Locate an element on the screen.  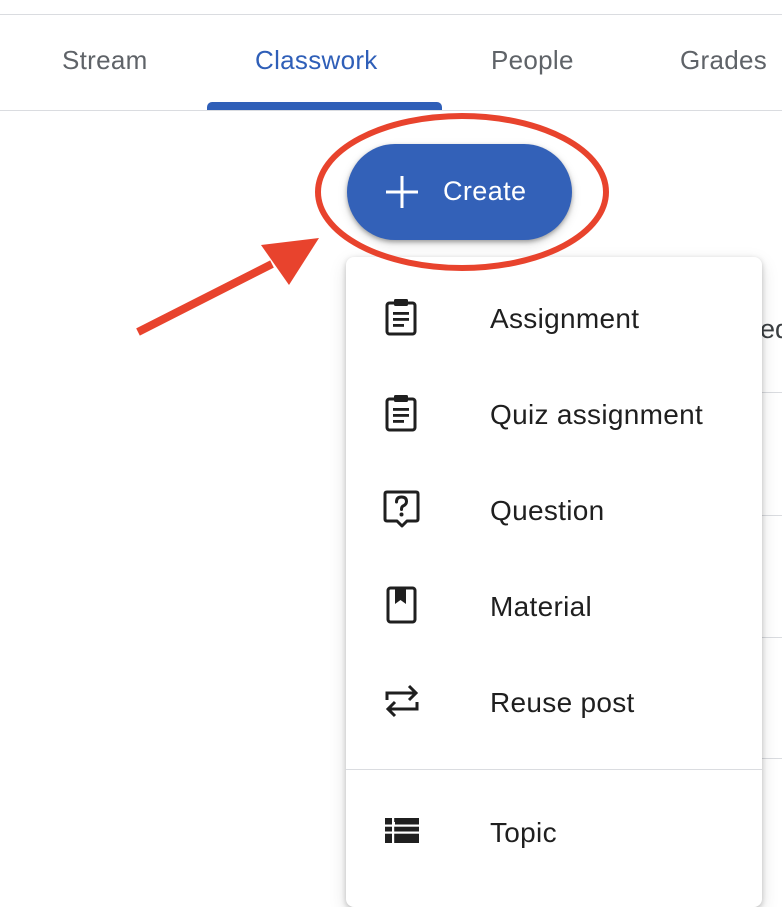
quiz-assignment-icon is located at coordinates (401, 413).